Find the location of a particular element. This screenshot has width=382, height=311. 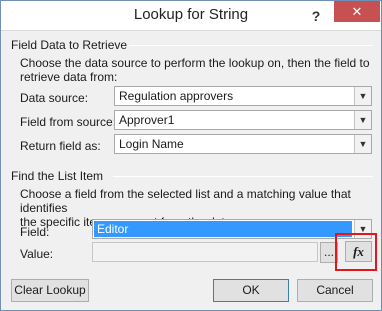

return-field-label: Return field as: is located at coordinates (60, 146).